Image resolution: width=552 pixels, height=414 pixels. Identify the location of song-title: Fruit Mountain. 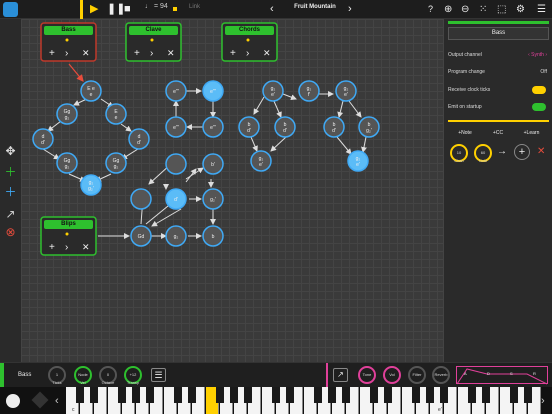
(315, 7).